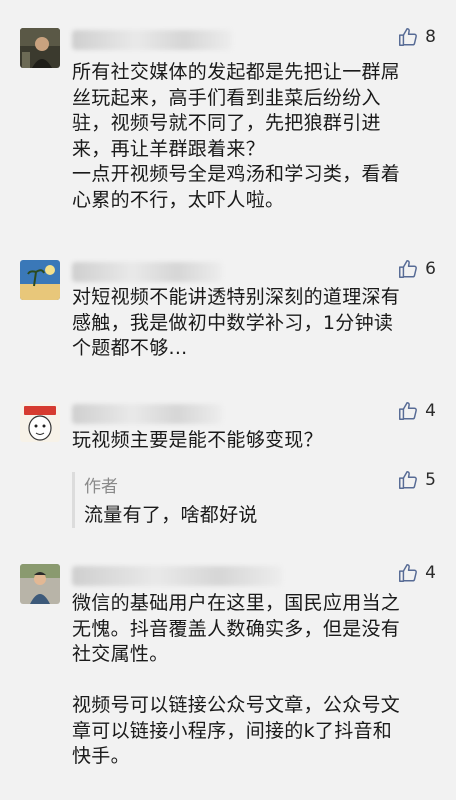  I want to click on like-count: 5, so click(430, 480).